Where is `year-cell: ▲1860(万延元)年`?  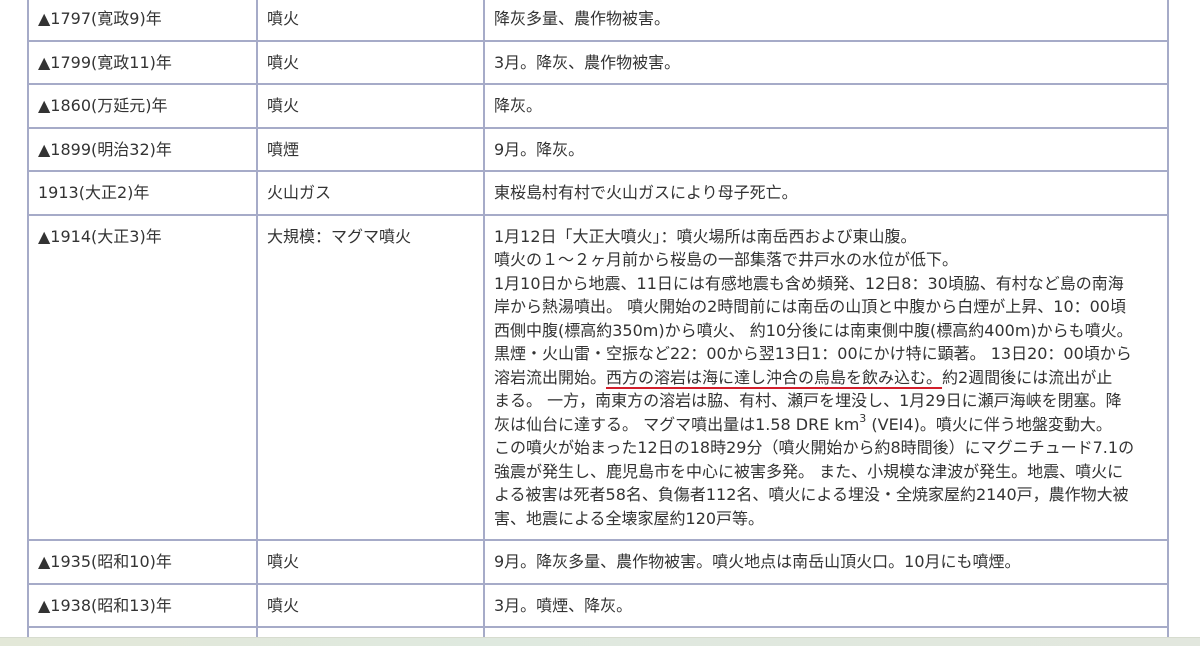 year-cell: ▲1860(万延元)年 is located at coordinates (142, 106).